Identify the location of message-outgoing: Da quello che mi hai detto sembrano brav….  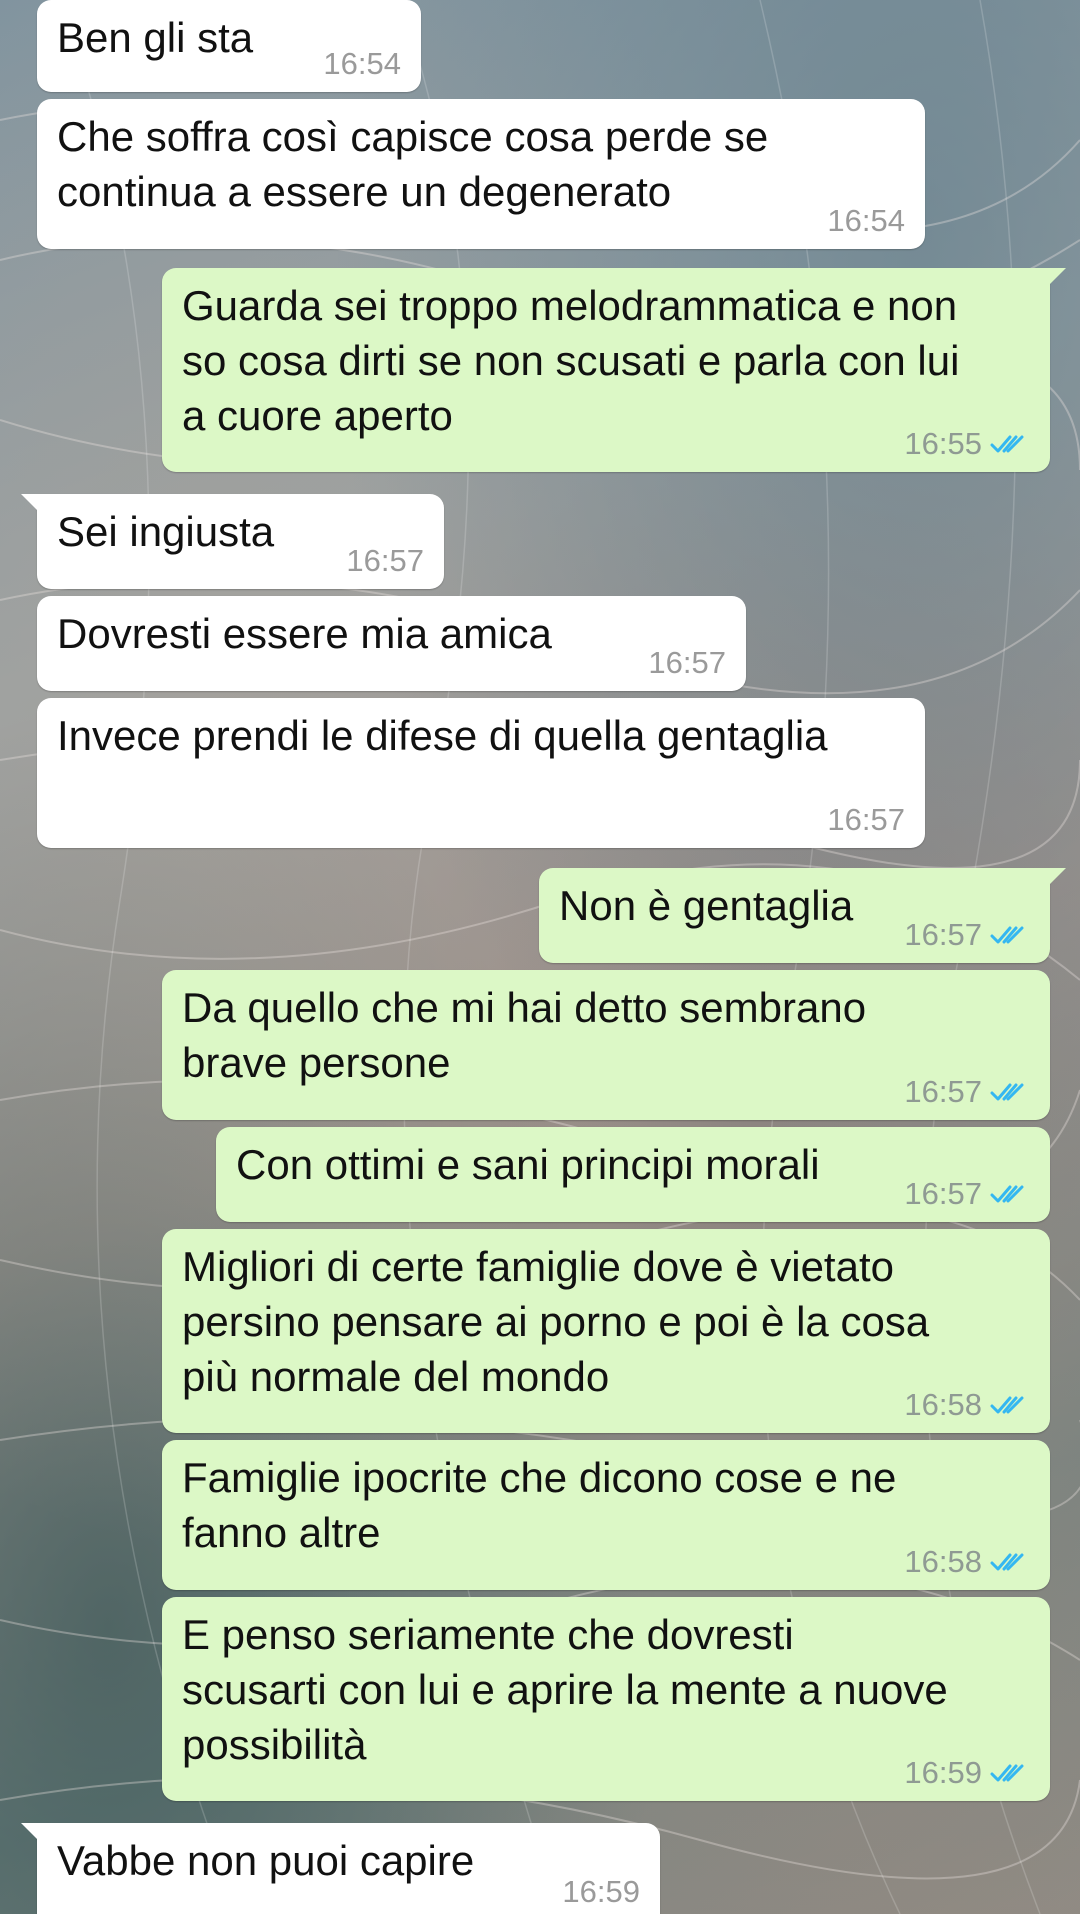
(606, 1045).